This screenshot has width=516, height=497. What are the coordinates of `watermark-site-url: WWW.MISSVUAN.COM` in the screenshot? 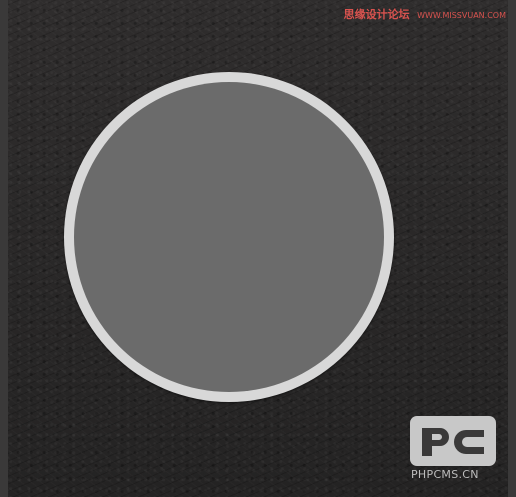 It's located at (461, 15).